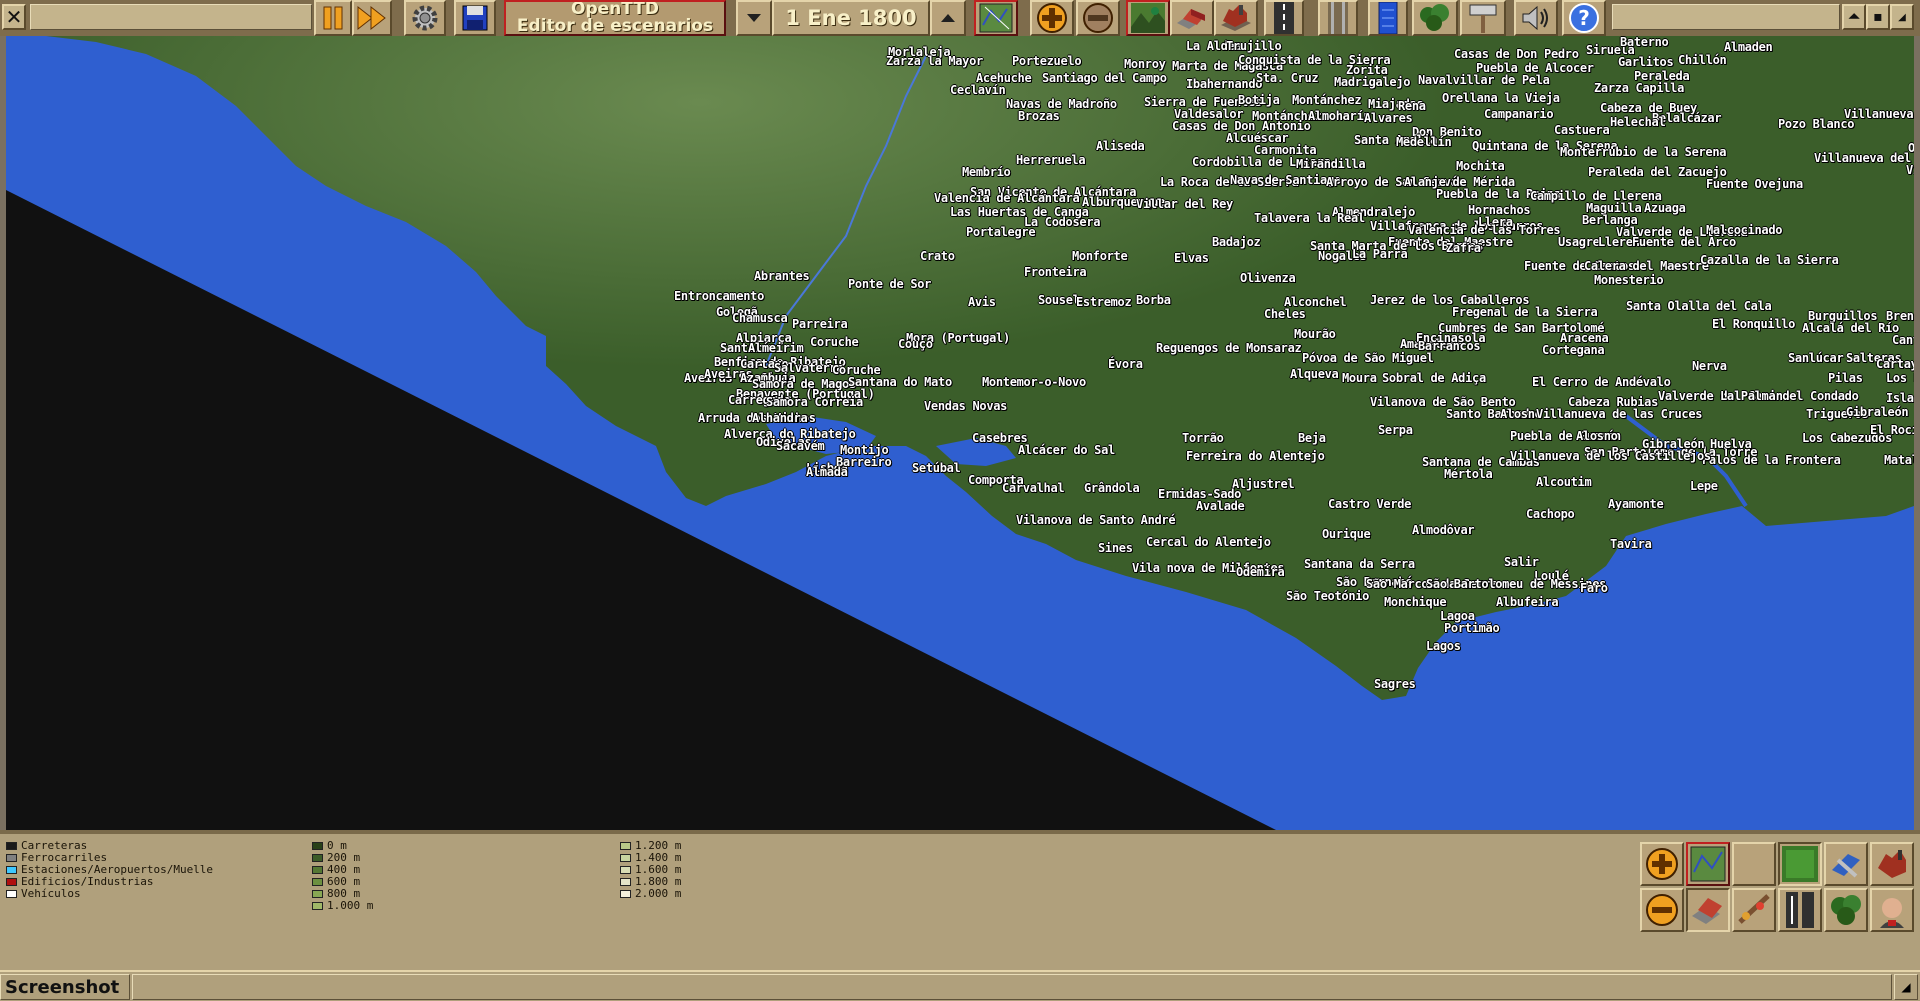  I want to click on minimap-button, so click(996, 18).